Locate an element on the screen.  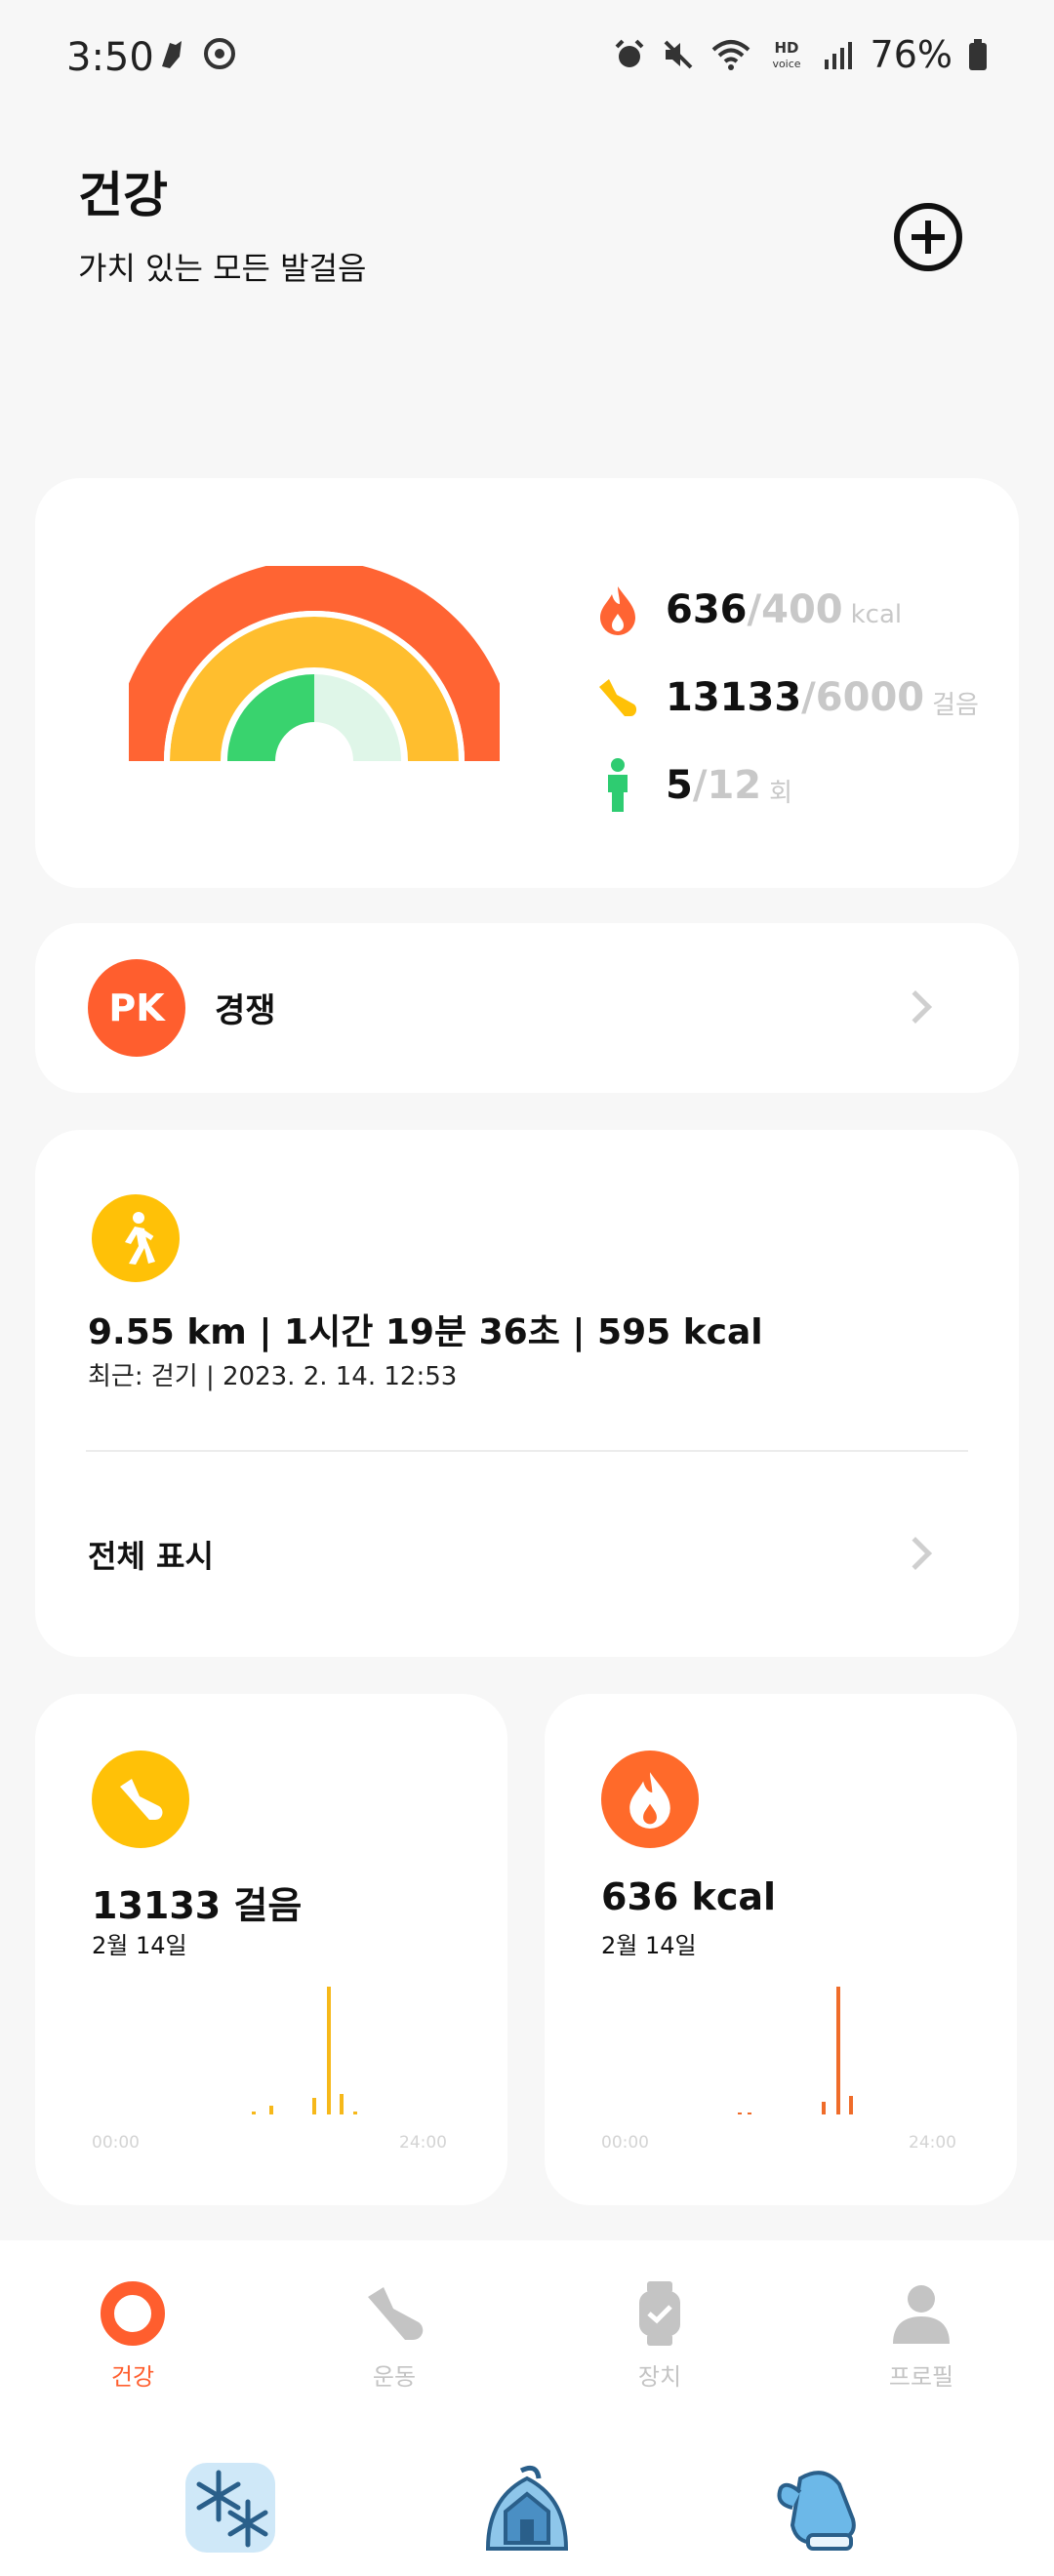
calories-card: 636 kcal 2월 14일 00:00 24:00 is located at coordinates (781, 1949).